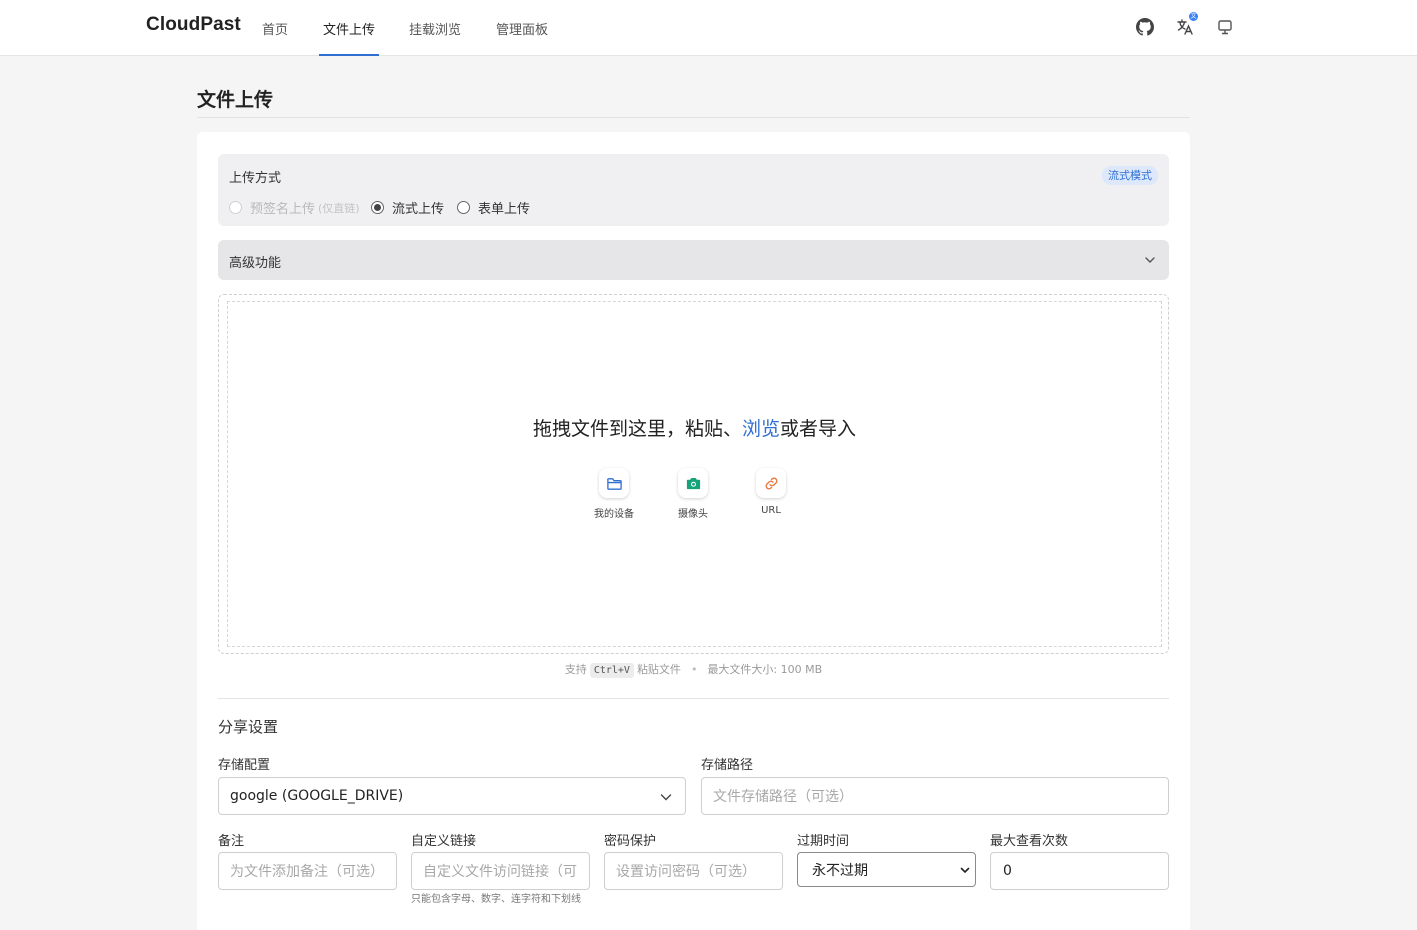 The image size is (1417, 930). Describe the element at coordinates (693, 514) in the screenshot. I see `source-label: 摄像头` at that location.